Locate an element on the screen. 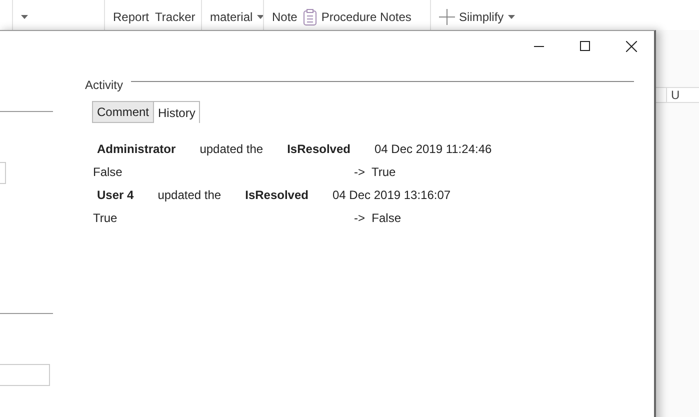 The image size is (699, 417). old-value: True is located at coordinates (105, 217).